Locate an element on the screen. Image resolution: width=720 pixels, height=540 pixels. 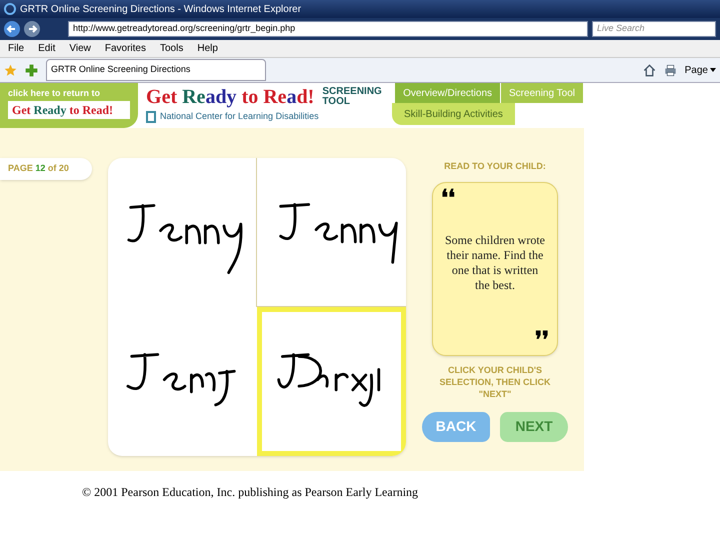
search-field: Live Search is located at coordinates (654, 29).